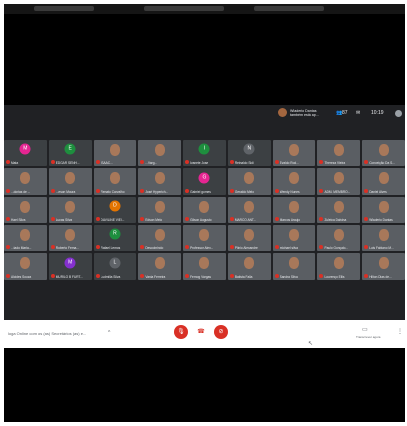 The width and height of the screenshot is (407, 426). I want to click on participant-tile: Gilson Augusto, so click(204, 209).